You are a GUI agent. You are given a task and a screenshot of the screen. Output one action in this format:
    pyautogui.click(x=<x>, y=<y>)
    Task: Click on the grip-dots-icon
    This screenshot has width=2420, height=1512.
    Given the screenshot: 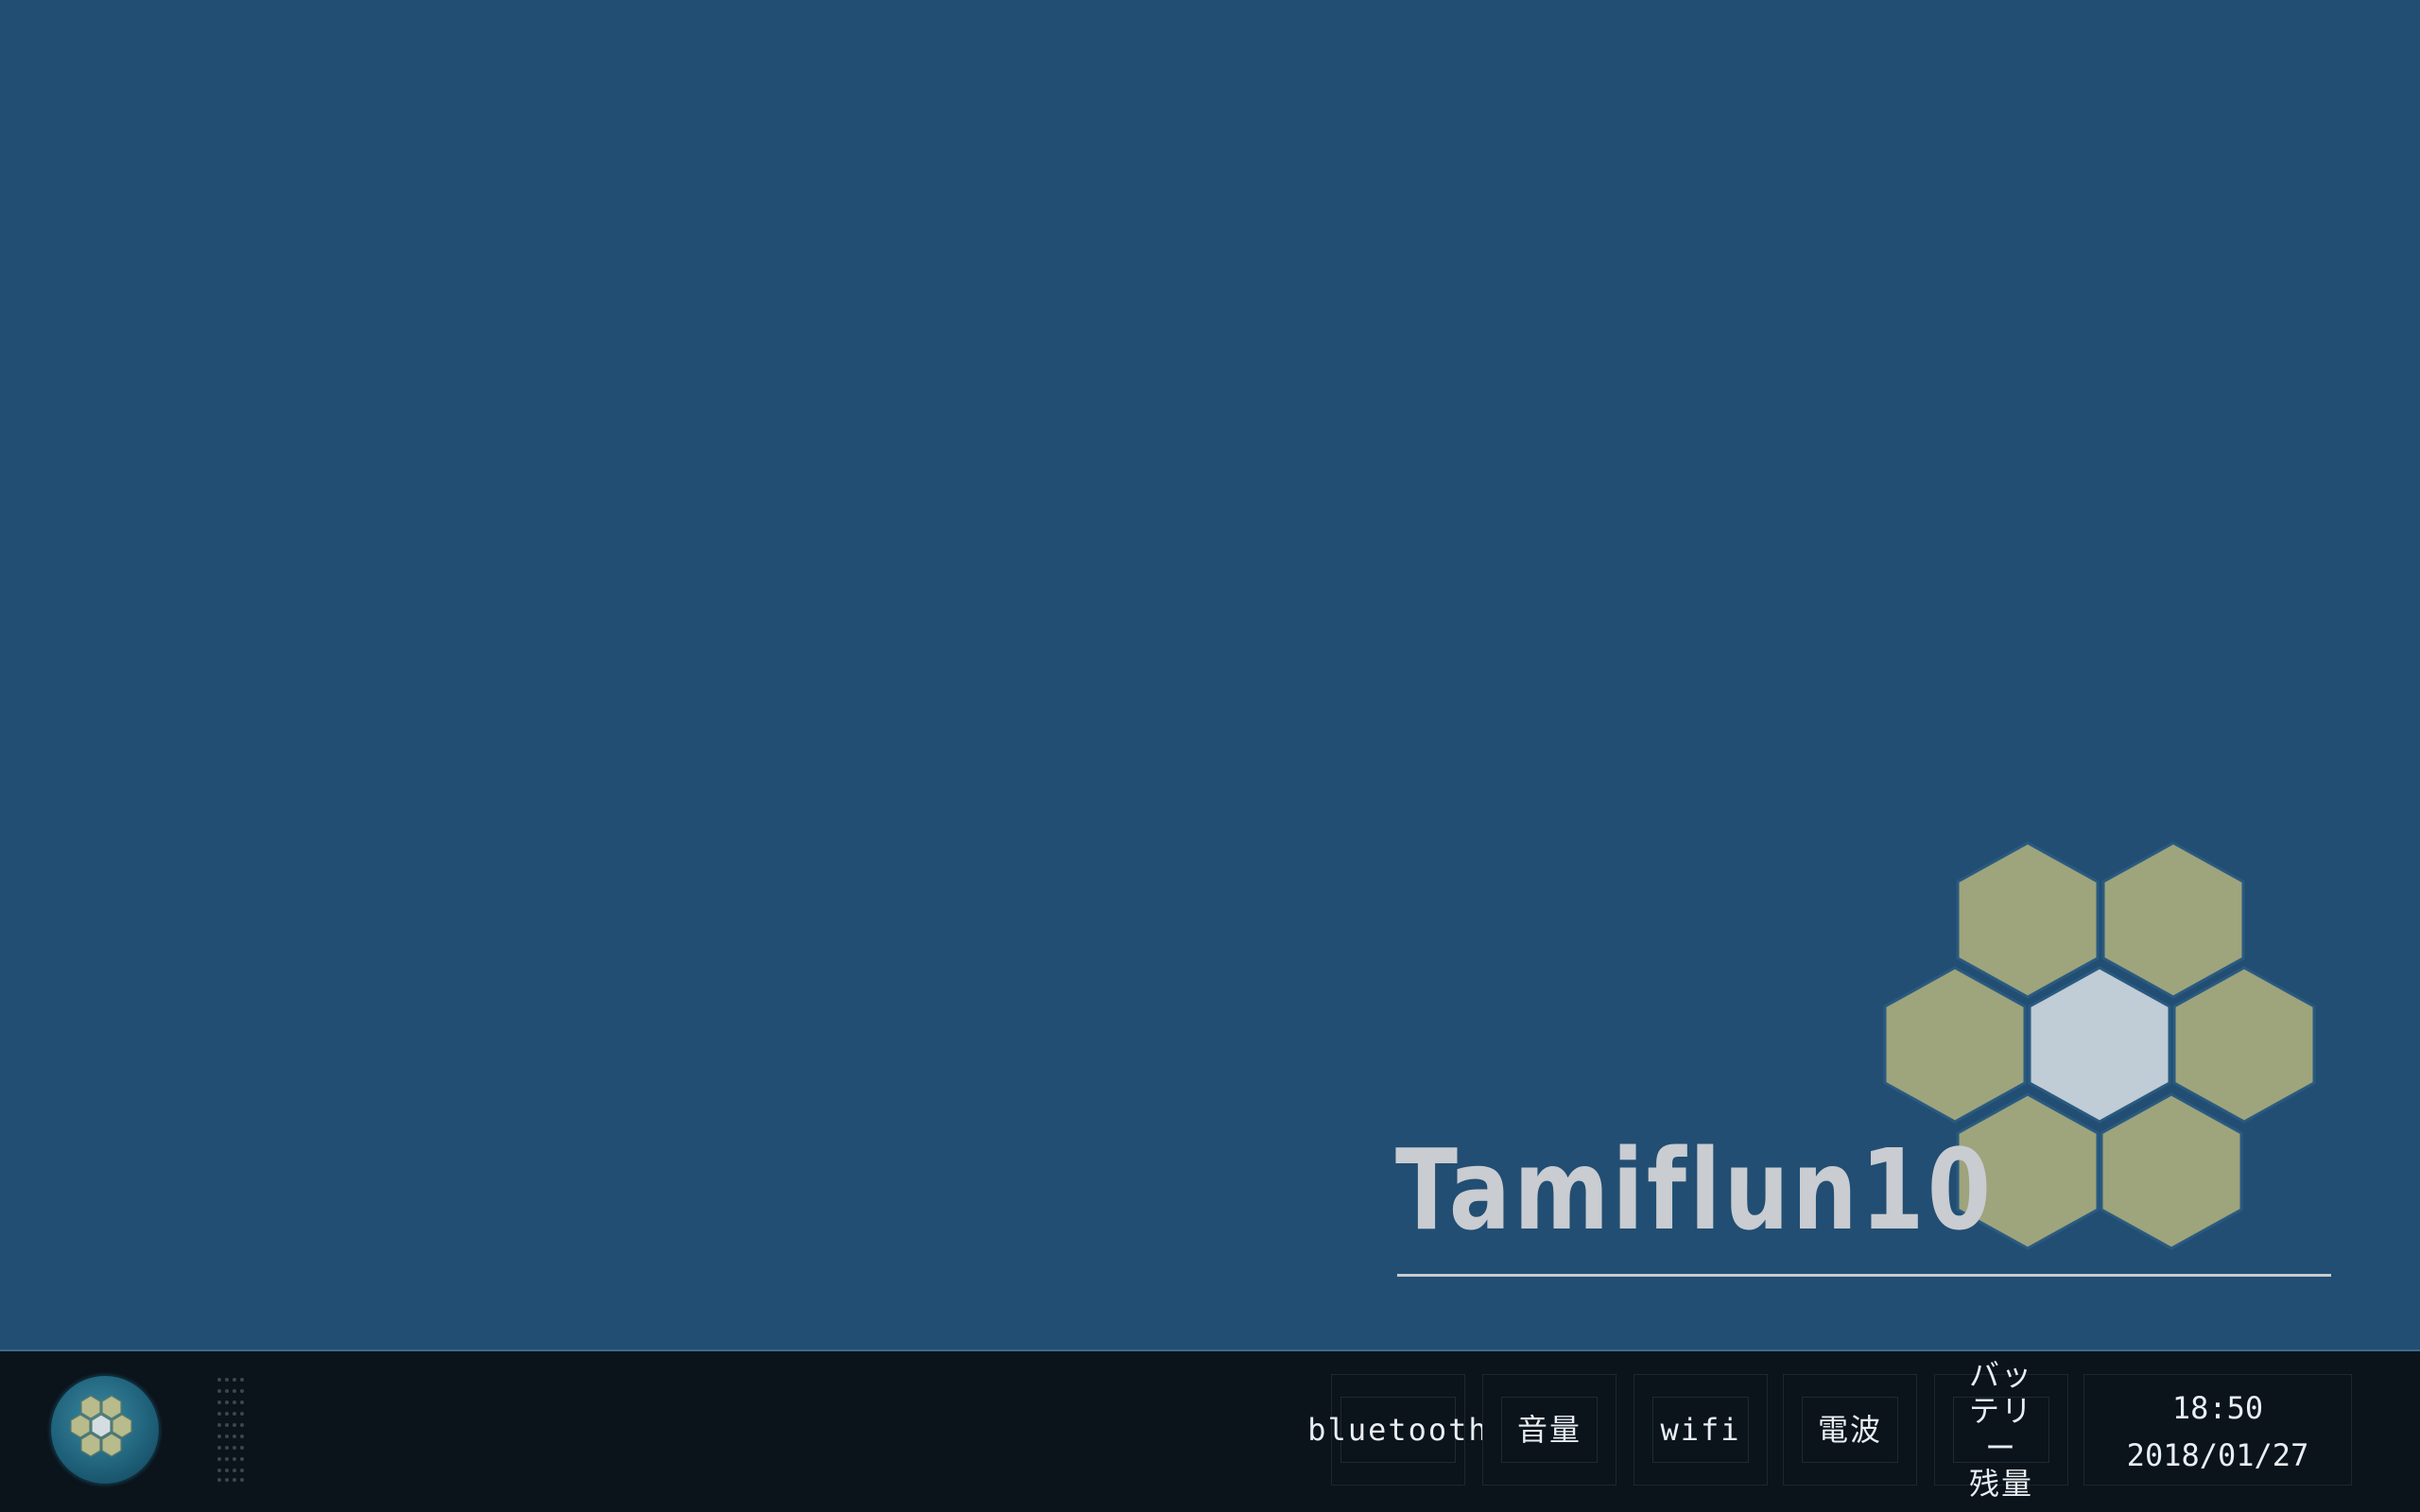 What is the action you would take?
    pyautogui.click(x=231, y=1429)
    